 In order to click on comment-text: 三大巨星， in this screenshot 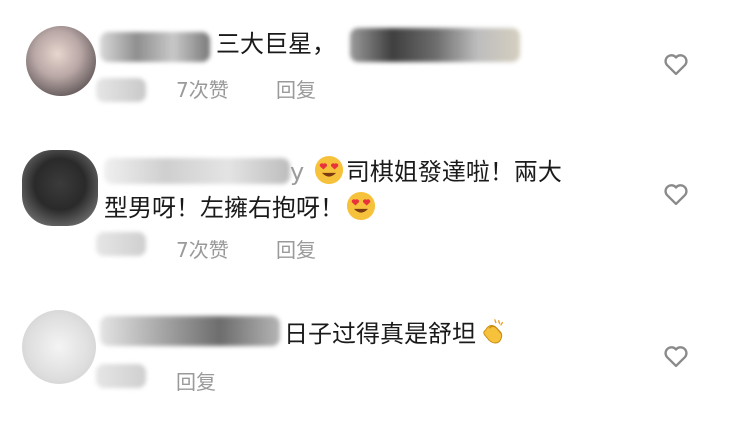, I will do `click(276, 44)`.